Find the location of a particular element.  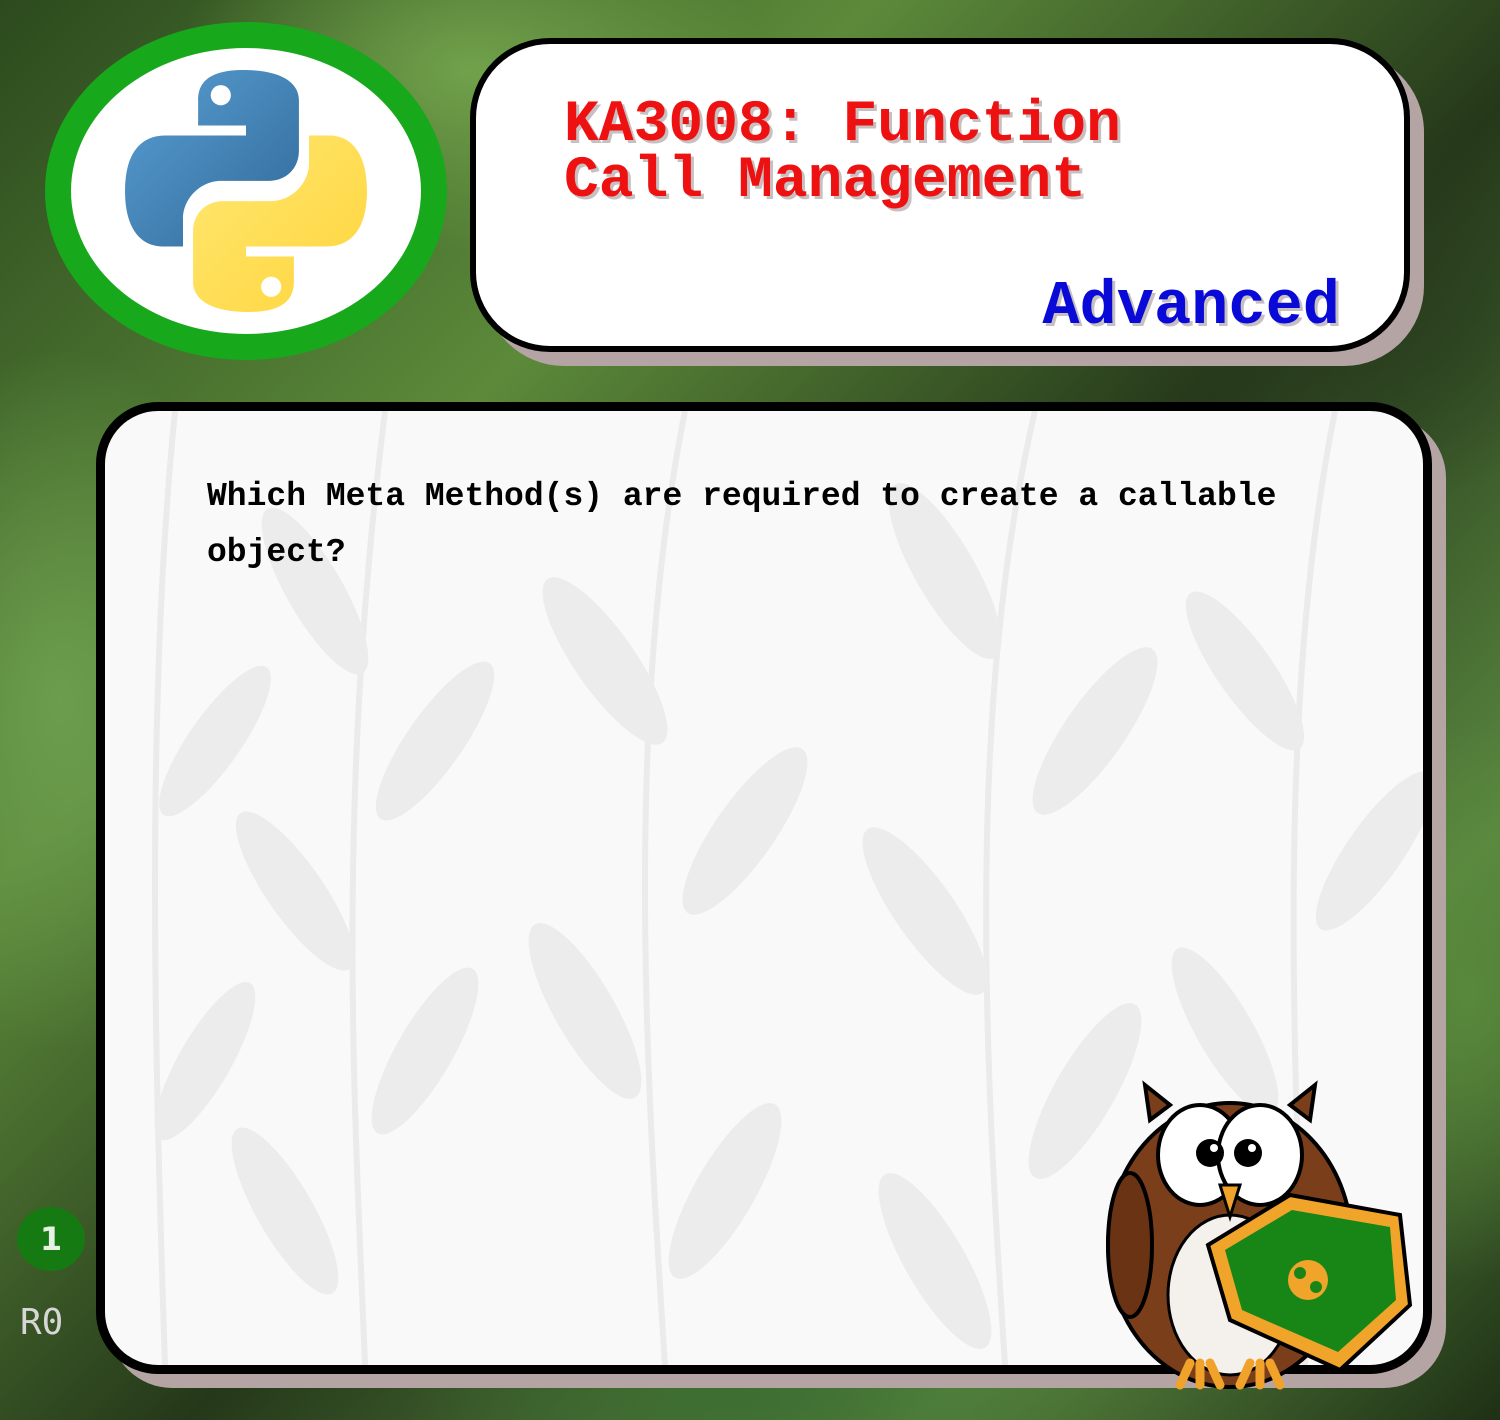

page-number-badge: 1 is located at coordinates (51, 1239).